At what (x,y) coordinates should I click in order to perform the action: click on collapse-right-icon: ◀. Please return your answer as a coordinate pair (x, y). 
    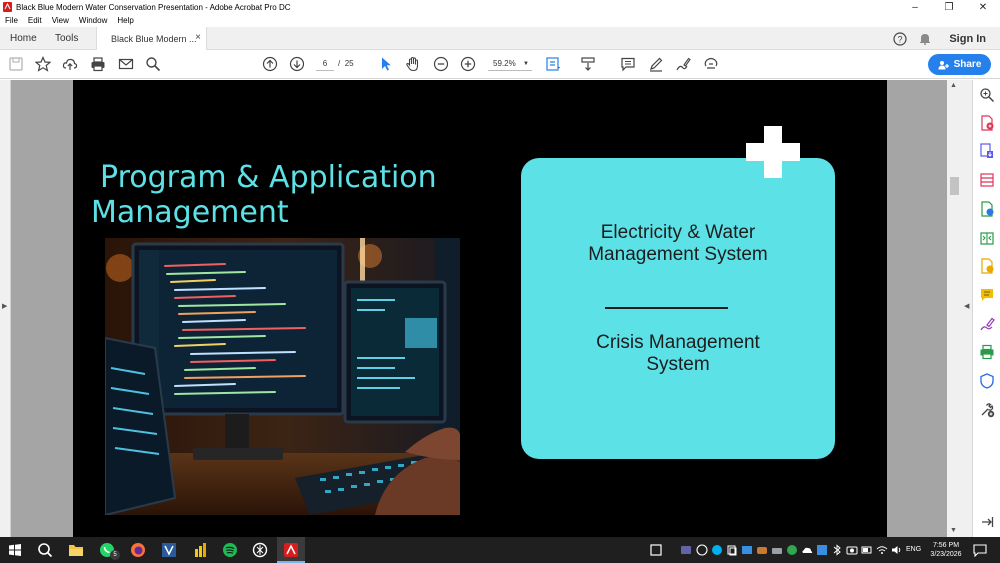
    Looking at the image, I should click on (967, 306).